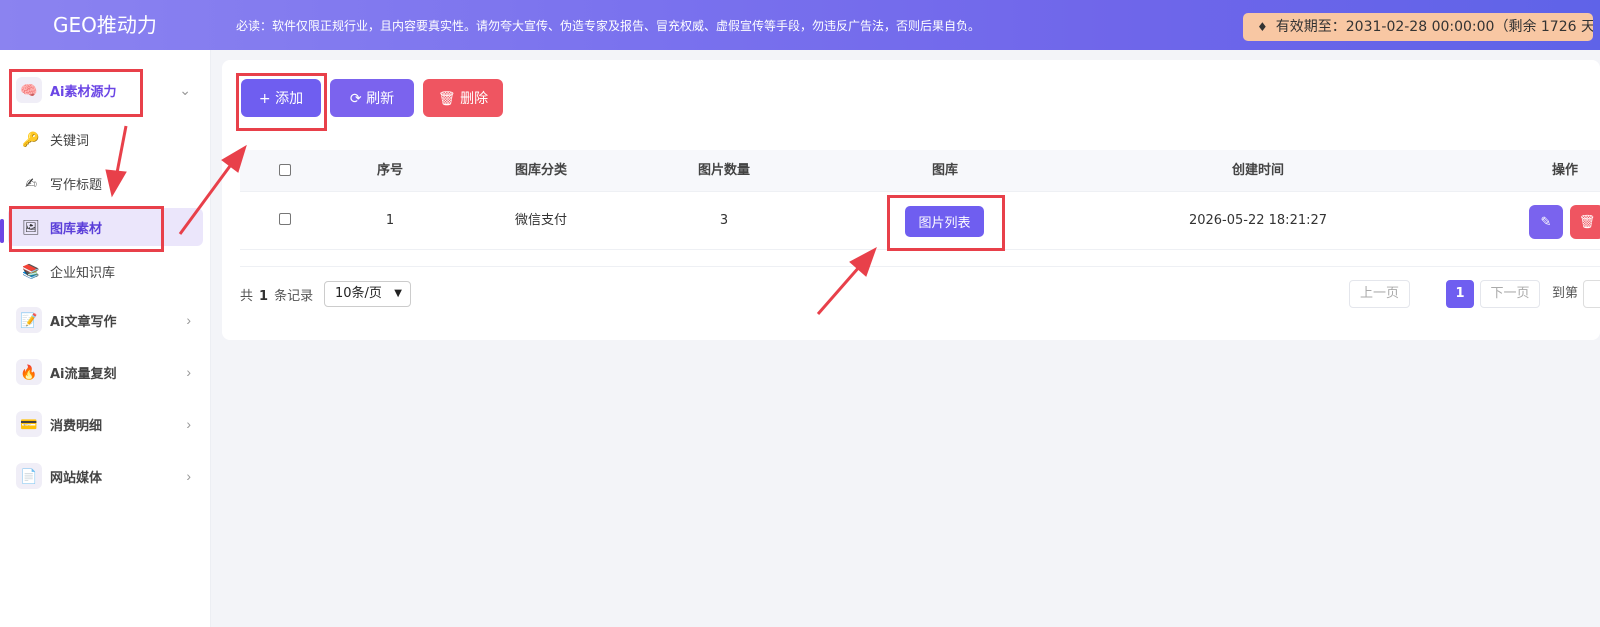 The height and width of the screenshot is (627, 1600). Describe the element at coordinates (1565, 293) in the screenshot. I see `goto-label: 到第` at that location.